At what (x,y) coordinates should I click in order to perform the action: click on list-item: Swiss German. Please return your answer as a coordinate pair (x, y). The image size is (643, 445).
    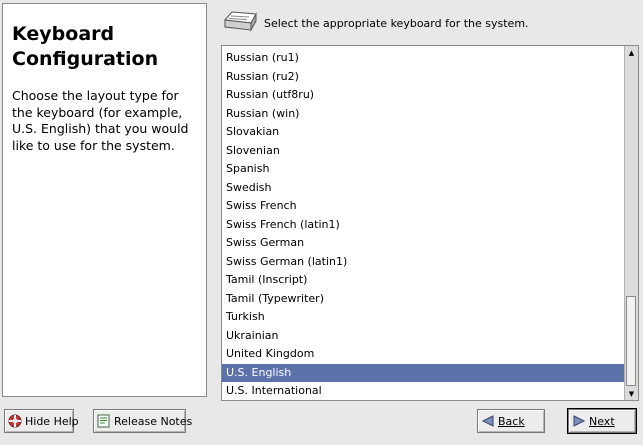
    Looking at the image, I should click on (423, 243).